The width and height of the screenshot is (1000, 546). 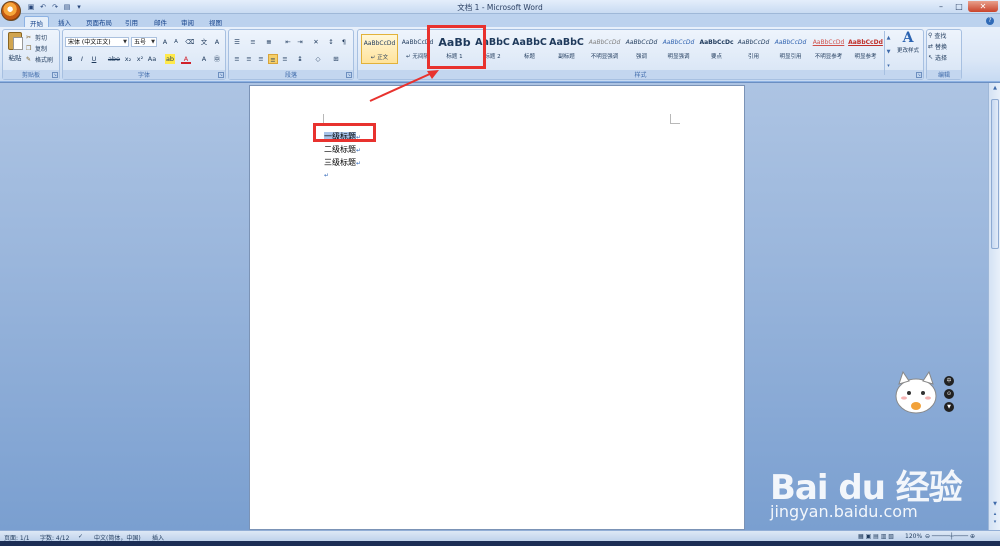 I want to click on bold-button: B, so click(x=70, y=59).